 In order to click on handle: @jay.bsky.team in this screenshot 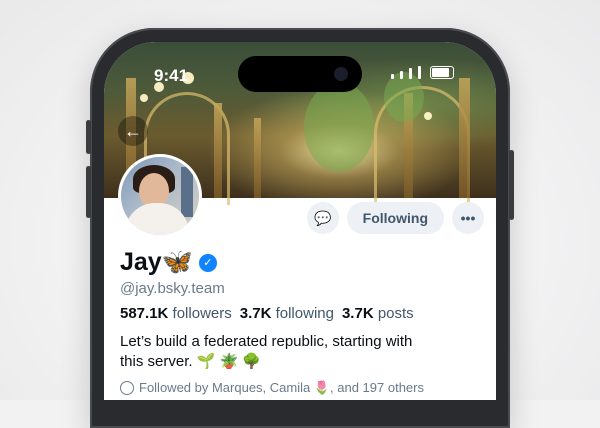, I will do `click(172, 288)`.